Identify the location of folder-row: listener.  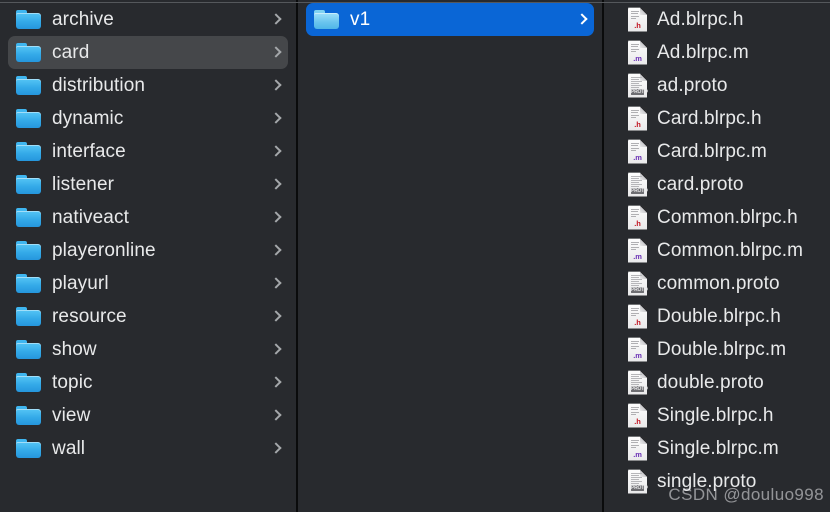
(148, 184).